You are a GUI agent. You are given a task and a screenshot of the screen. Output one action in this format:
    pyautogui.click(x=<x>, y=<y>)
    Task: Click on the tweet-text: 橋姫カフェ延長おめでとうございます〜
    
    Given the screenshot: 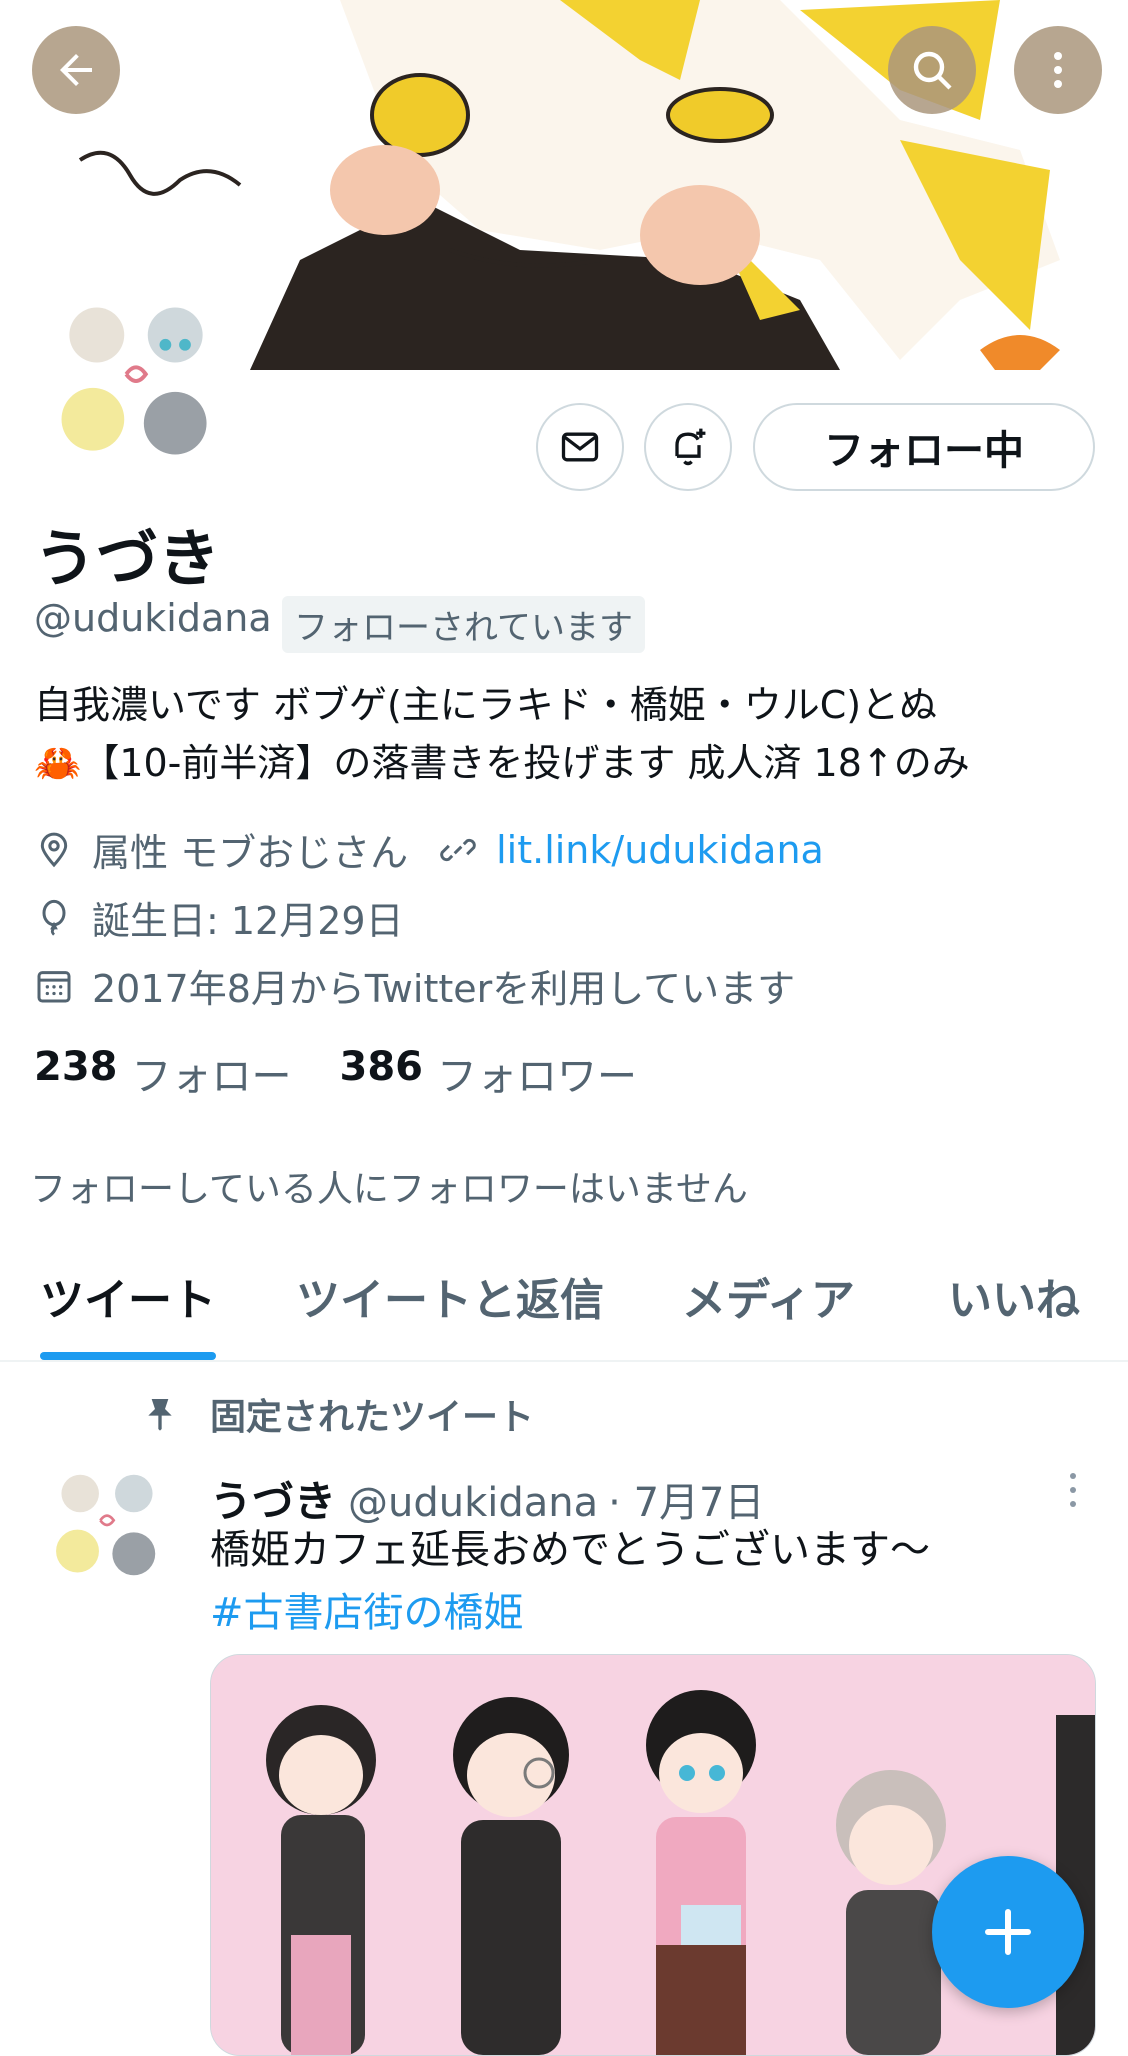 What is the action you would take?
    pyautogui.click(x=570, y=1550)
    